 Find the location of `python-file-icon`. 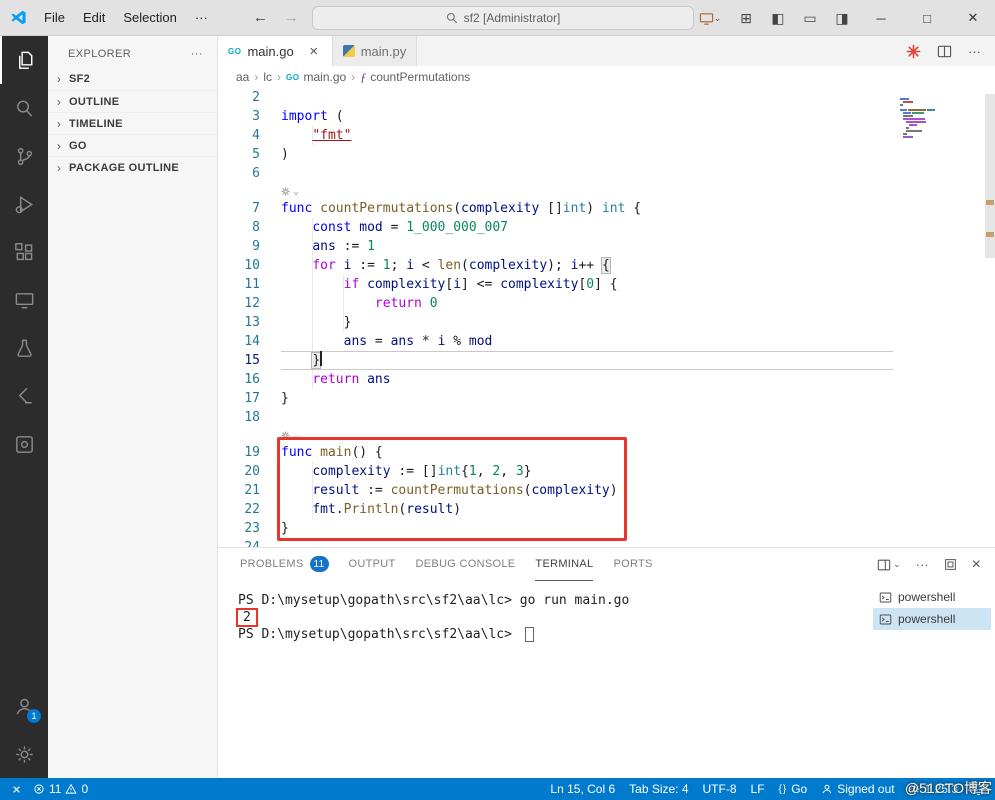

python-file-icon is located at coordinates (348, 51).